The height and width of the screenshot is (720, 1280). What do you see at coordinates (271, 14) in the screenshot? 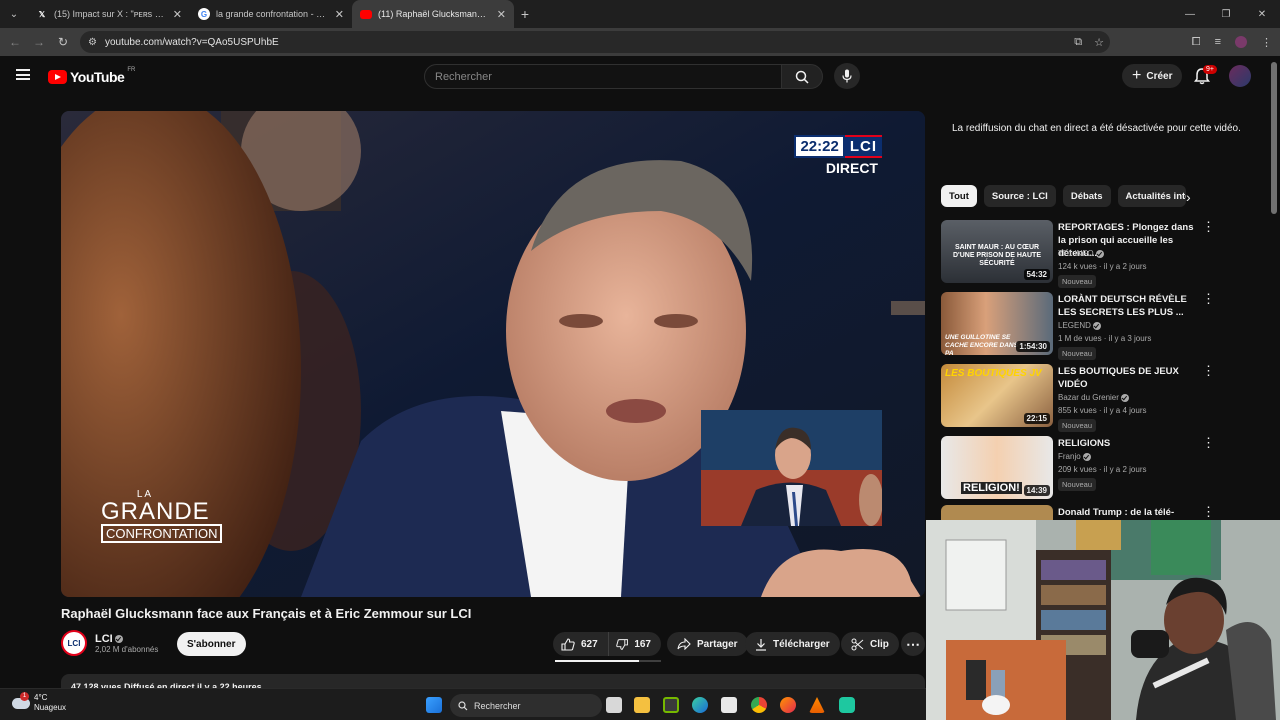
I see `tab-google: G la grande confrontation - Reche ✕` at bounding box center [271, 14].